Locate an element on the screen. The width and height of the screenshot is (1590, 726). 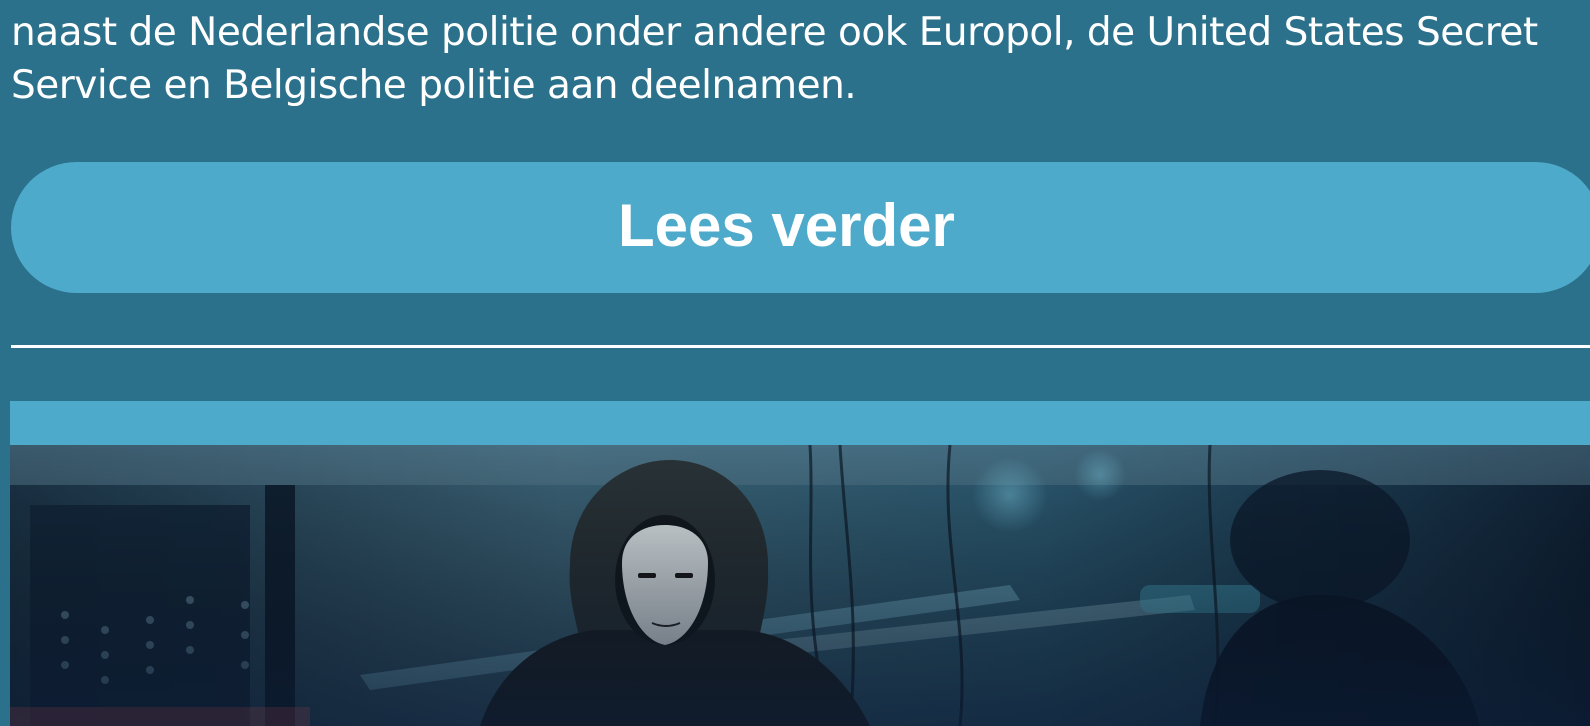
image-top-strip is located at coordinates (800, 423).